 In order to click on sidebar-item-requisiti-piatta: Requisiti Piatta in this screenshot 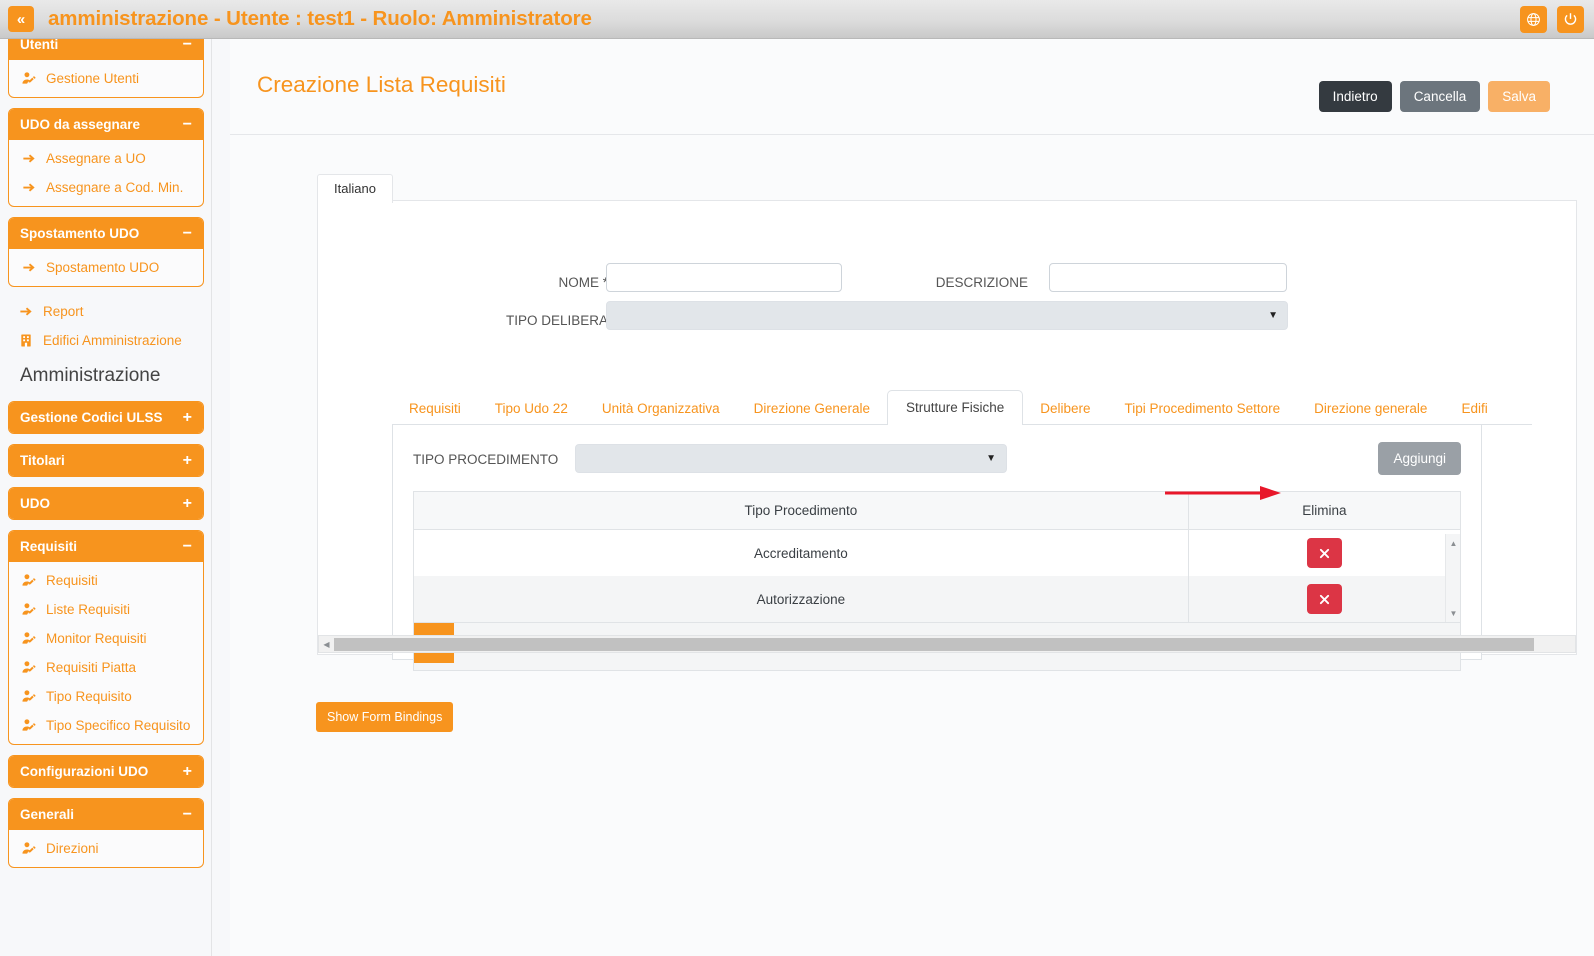, I will do `click(106, 667)`.